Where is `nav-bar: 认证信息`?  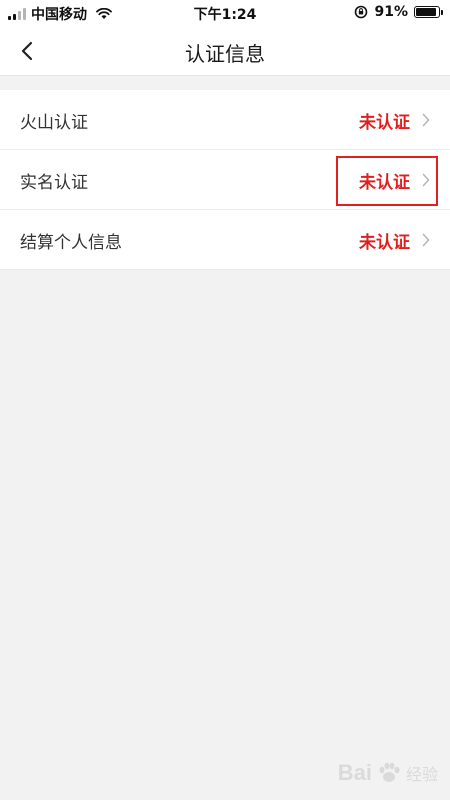
nav-bar: 认证信息 is located at coordinates (225, 51).